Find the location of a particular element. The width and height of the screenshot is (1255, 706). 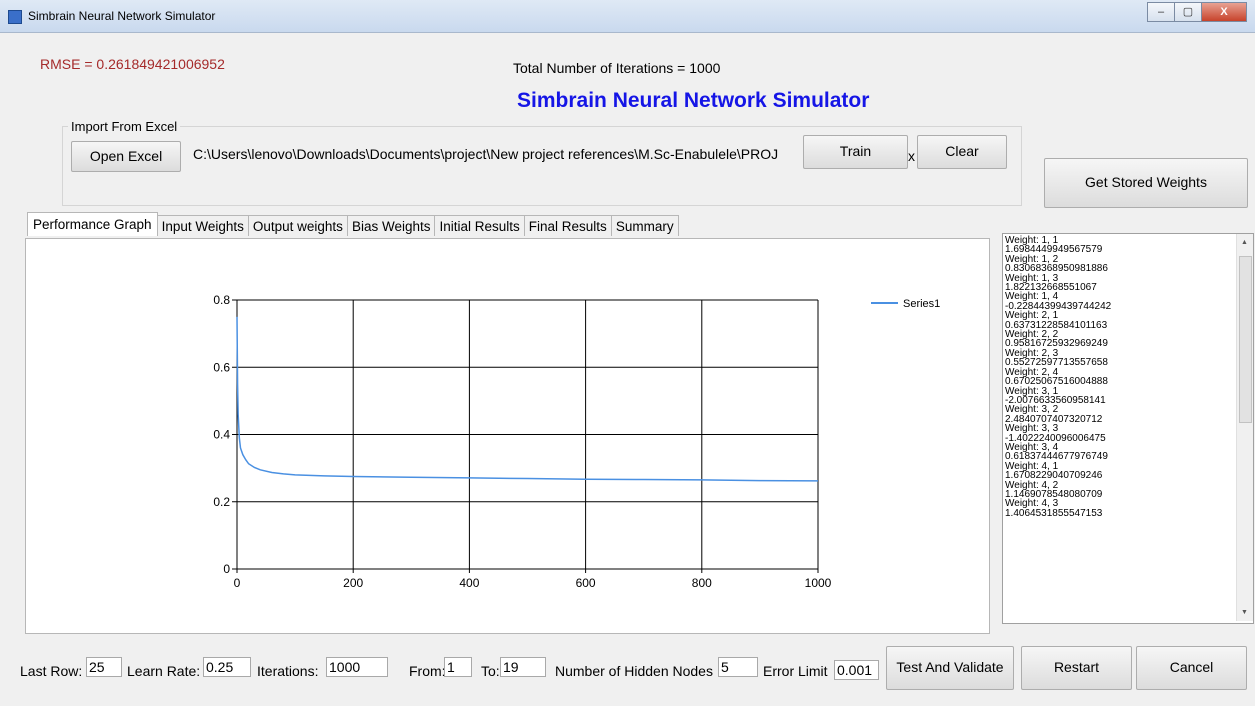

scroll-up-icon: ▲ is located at coordinates (1244, 242).